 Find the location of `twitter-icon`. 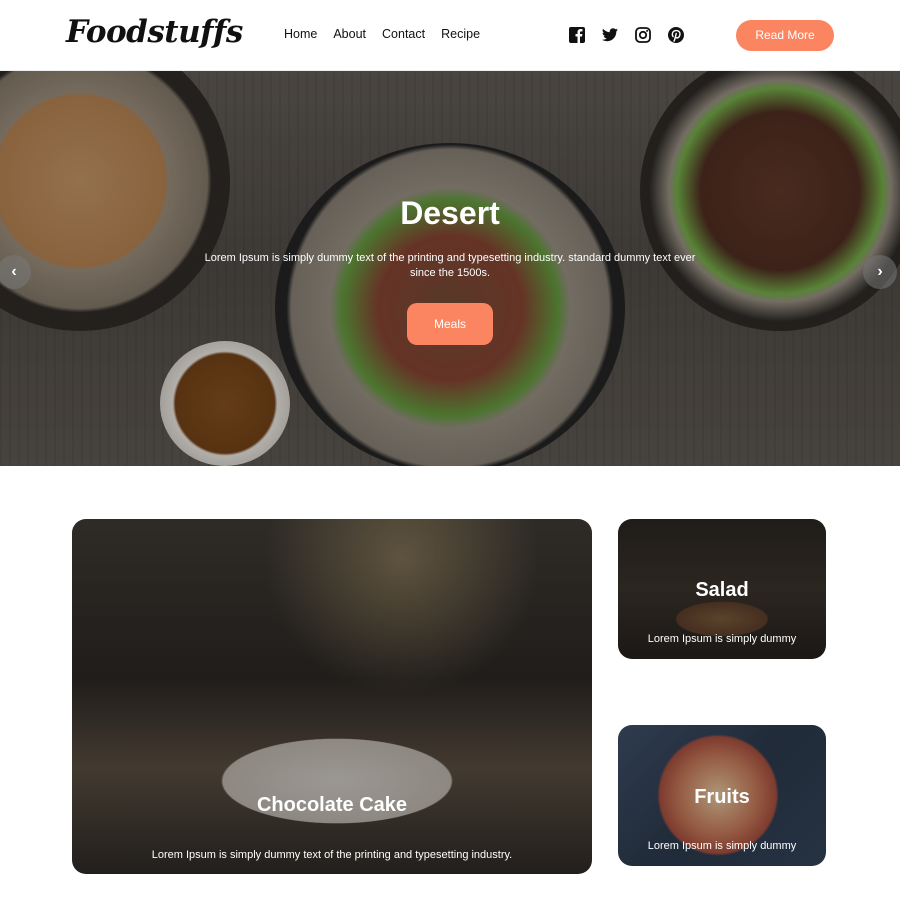

twitter-icon is located at coordinates (610, 35).